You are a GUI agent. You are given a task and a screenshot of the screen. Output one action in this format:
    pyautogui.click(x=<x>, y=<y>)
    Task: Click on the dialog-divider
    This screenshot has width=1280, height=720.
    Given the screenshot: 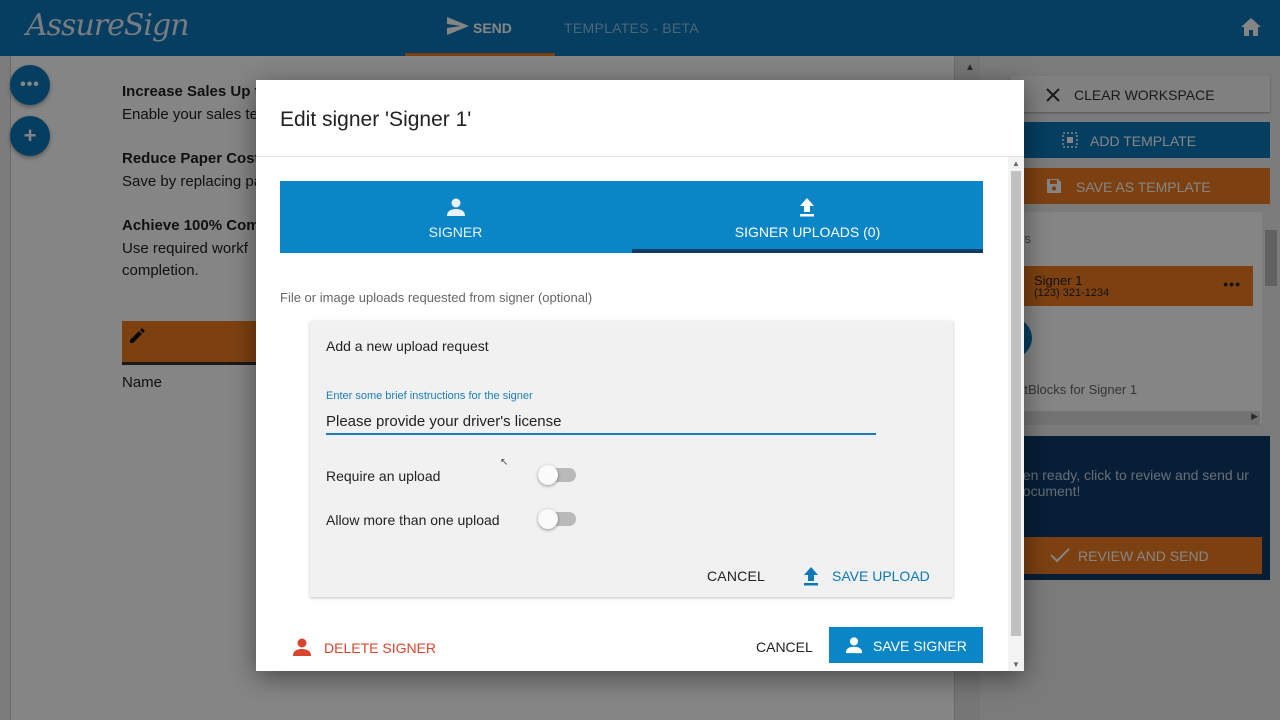 What is the action you would take?
    pyautogui.click(x=640, y=156)
    